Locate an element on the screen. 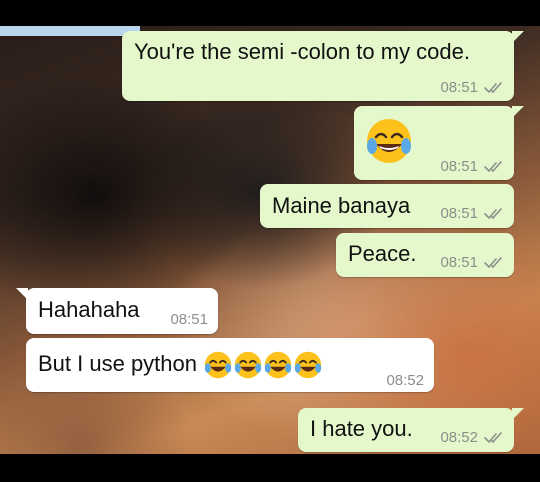 Image resolution: width=540 pixels, height=482 pixels. message-text: Hahahaha is located at coordinates (89, 309).